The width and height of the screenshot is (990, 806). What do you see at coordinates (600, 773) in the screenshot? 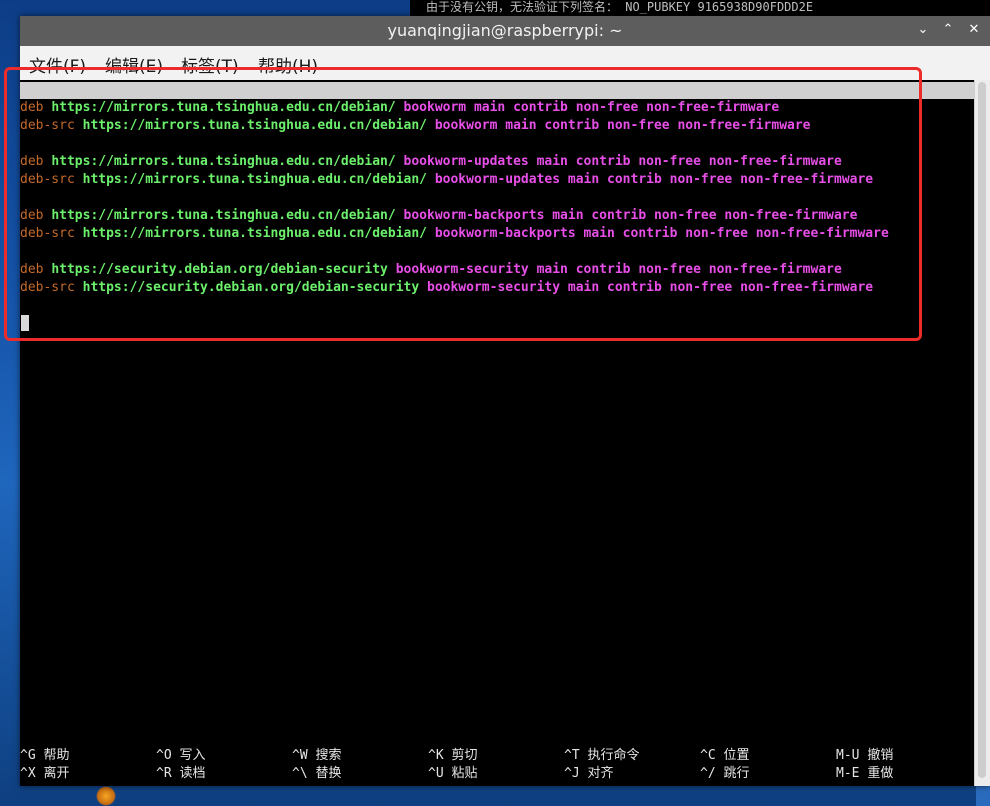
I see `shortcut-label: 对齐` at bounding box center [600, 773].